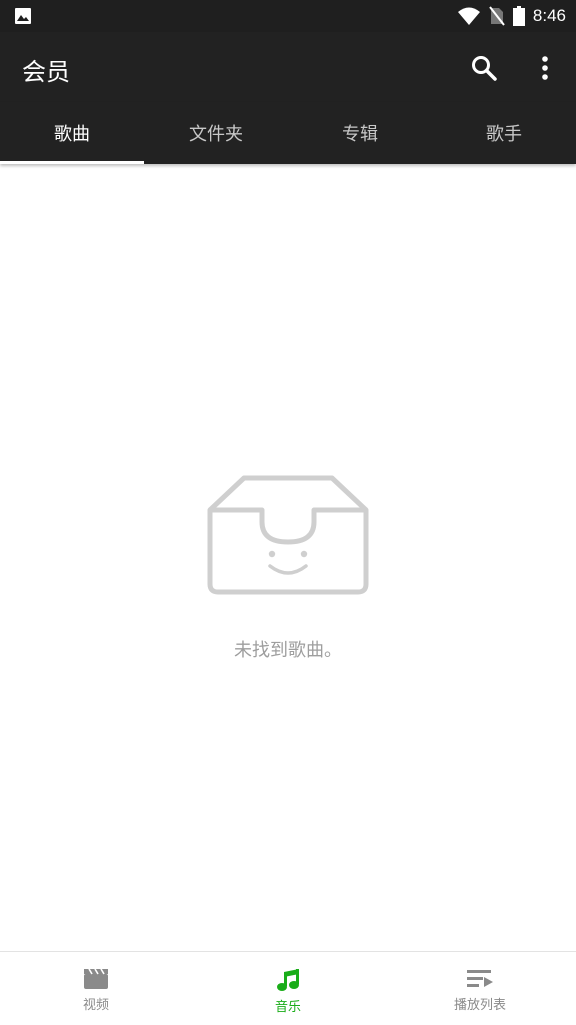 This screenshot has width=576, height=1025. I want to click on page-title: 会员, so click(46, 72).